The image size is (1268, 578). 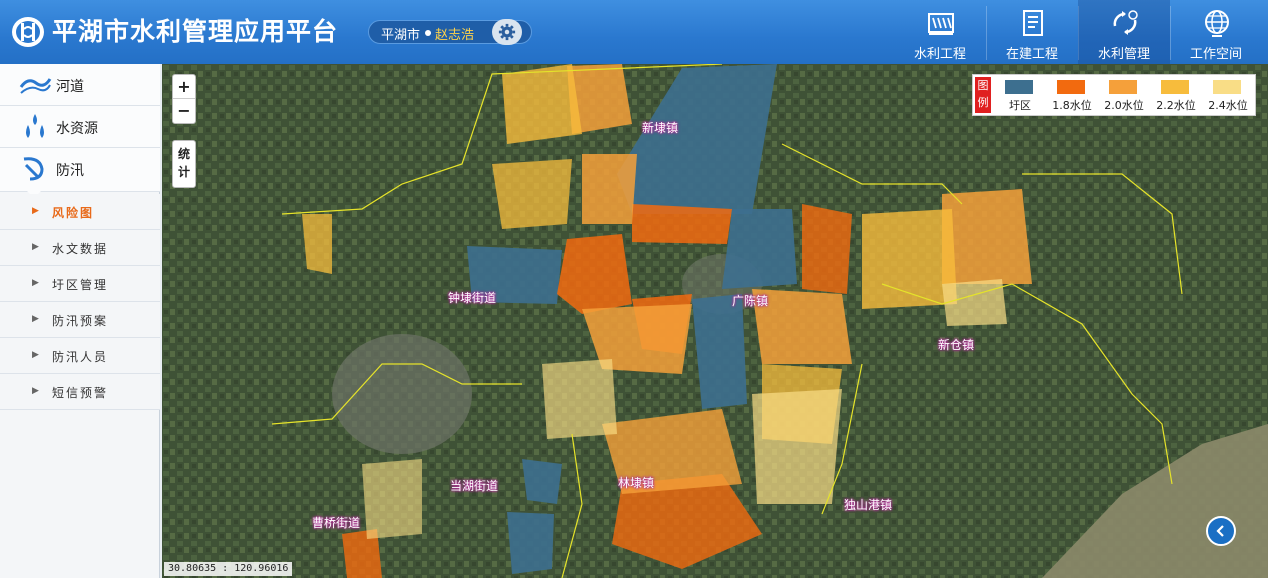 I want to click on nav-label: 在建工程, so click(x=1031, y=54).